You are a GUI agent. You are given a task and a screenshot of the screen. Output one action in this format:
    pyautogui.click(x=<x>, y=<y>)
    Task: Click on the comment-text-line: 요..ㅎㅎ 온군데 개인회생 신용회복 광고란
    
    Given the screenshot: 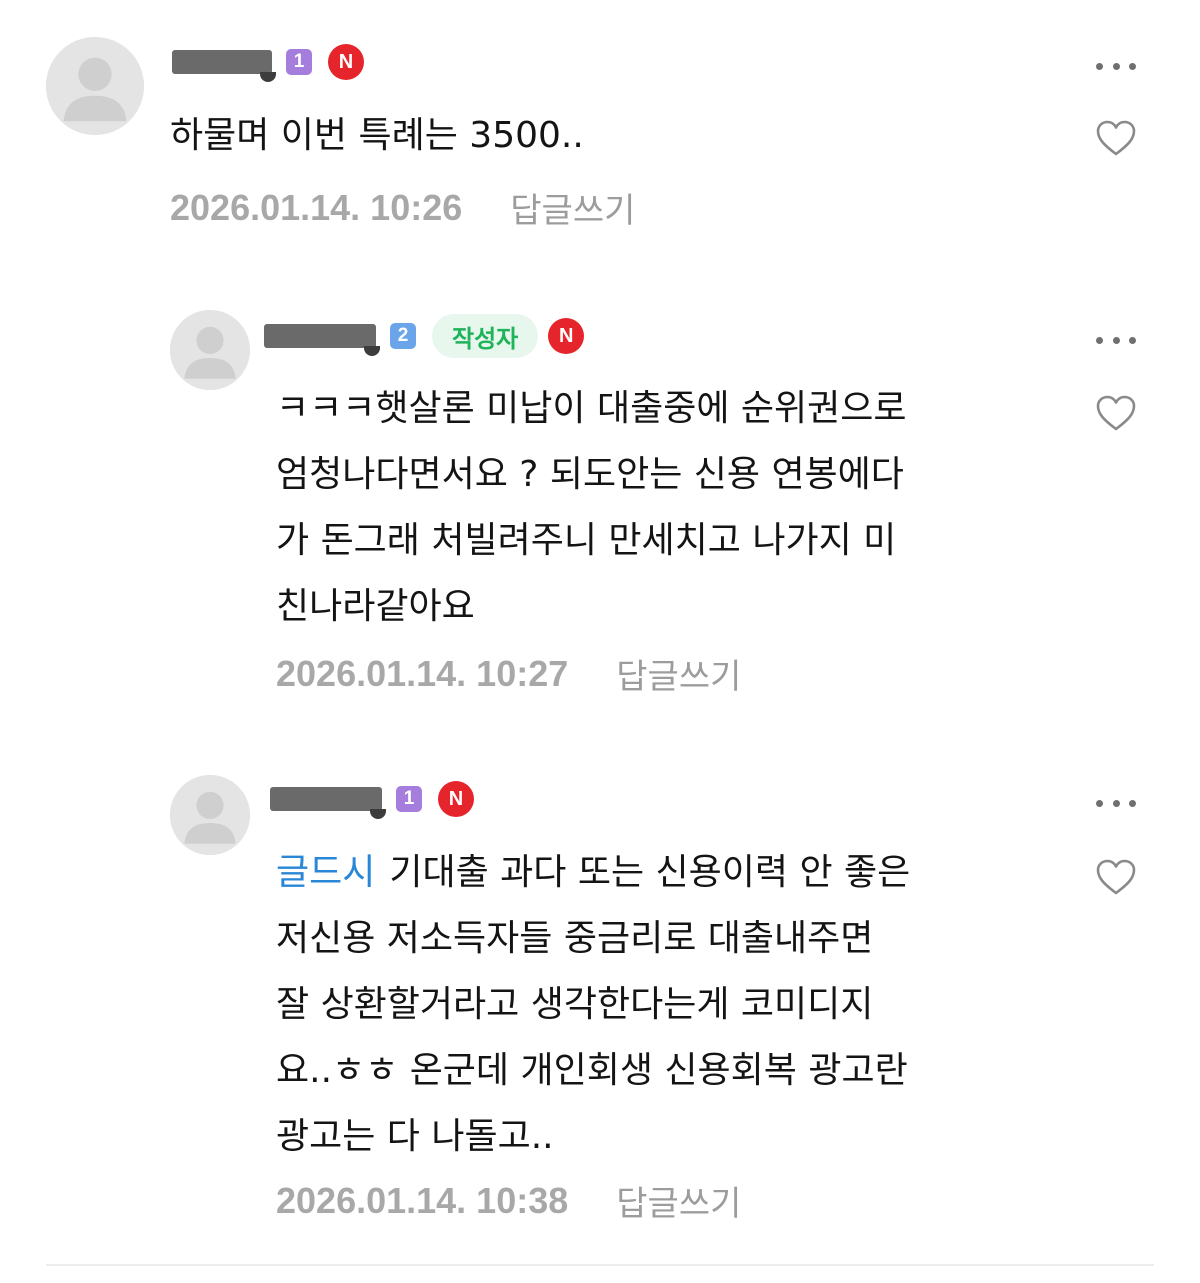 What is the action you would take?
    pyautogui.click(x=592, y=1070)
    